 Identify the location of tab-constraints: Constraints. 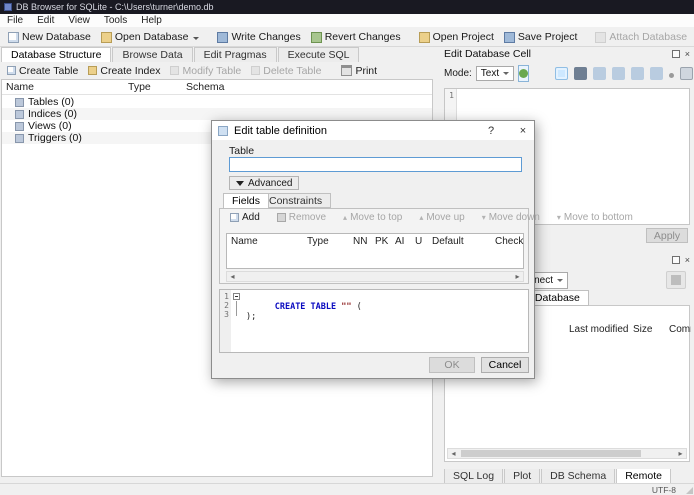
(296, 200).